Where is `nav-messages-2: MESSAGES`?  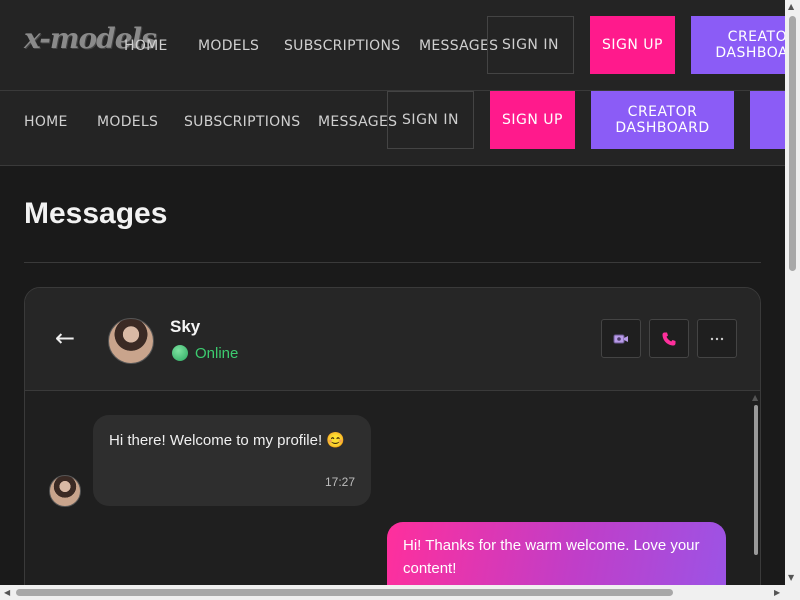 nav-messages-2: MESSAGES is located at coordinates (357, 122).